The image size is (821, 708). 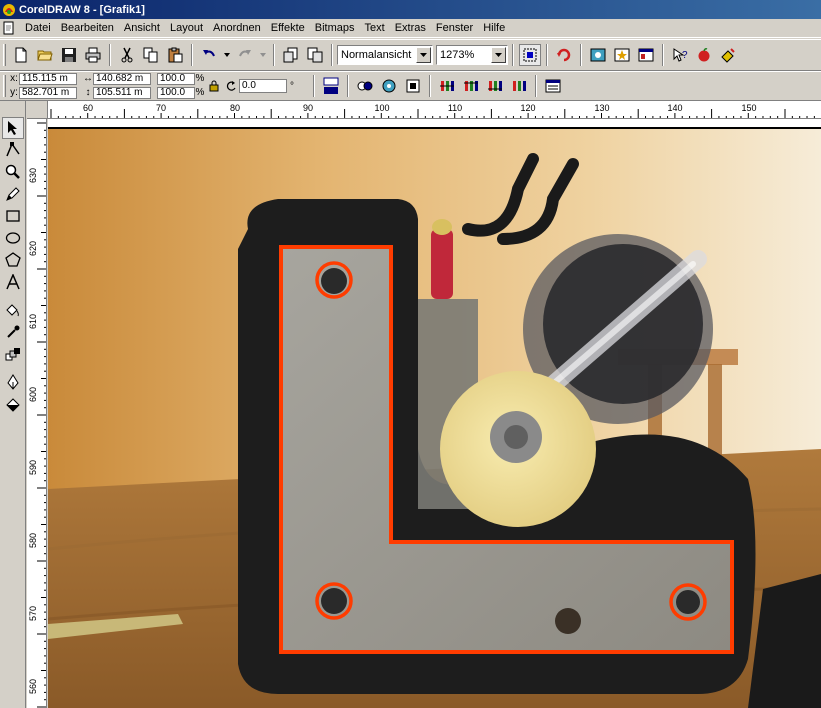 I want to click on export-button, so click(x=315, y=55).